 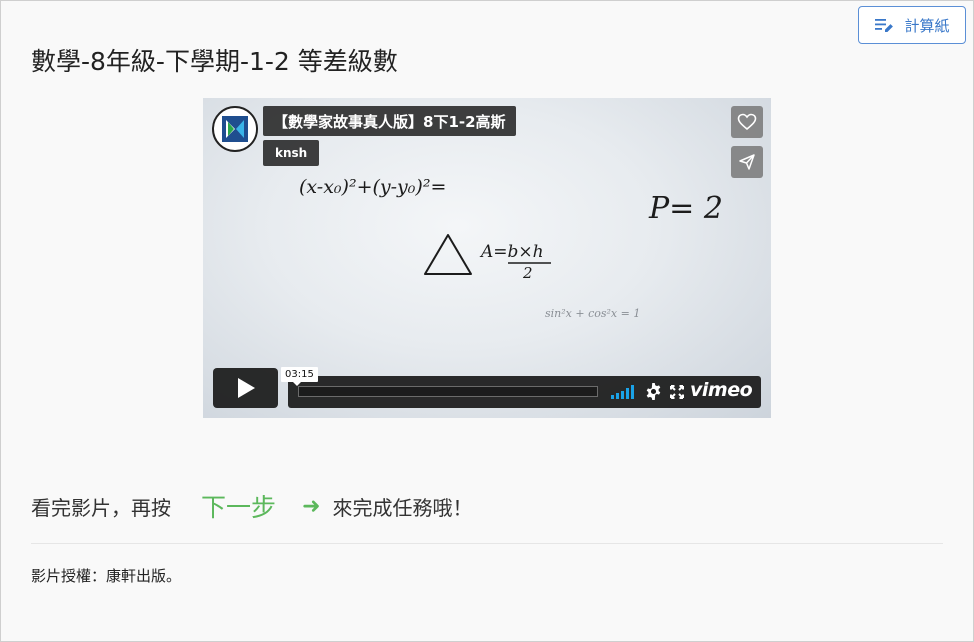 I want to click on like-button, so click(x=747, y=122).